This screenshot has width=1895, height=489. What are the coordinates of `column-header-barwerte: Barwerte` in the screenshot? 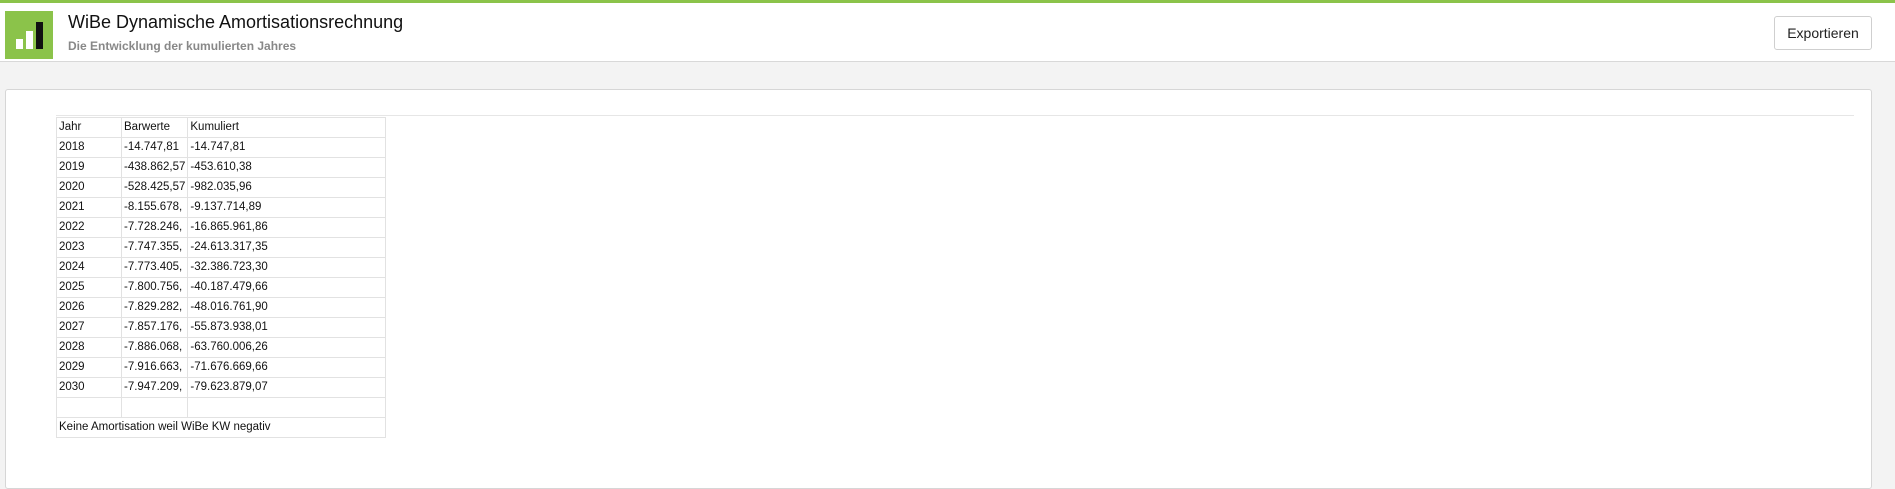 It's located at (154, 127).